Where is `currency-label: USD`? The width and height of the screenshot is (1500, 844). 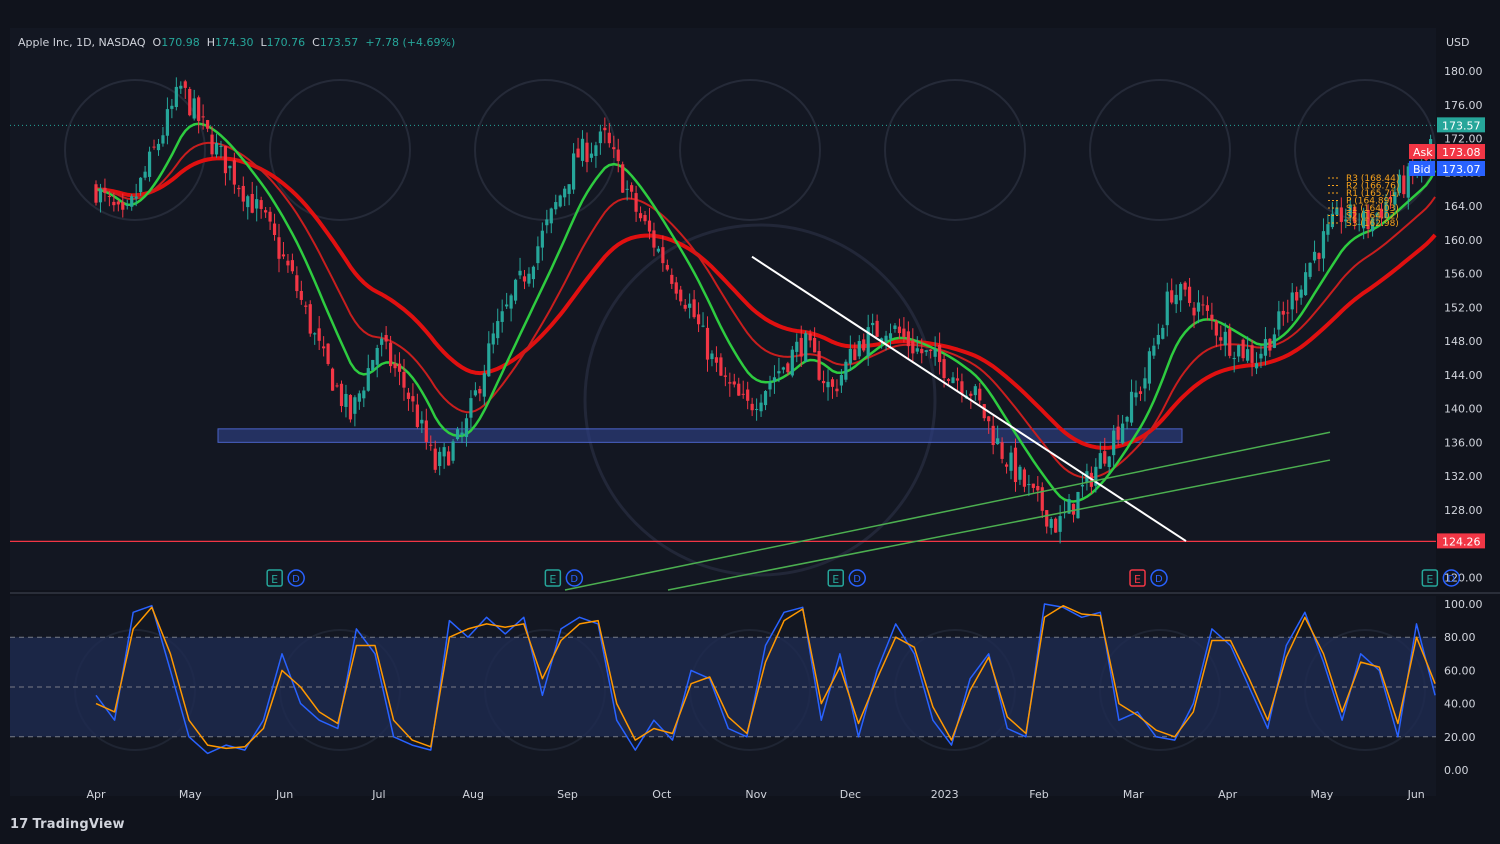 currency-label: USD is located at coordinates (1458, 42).